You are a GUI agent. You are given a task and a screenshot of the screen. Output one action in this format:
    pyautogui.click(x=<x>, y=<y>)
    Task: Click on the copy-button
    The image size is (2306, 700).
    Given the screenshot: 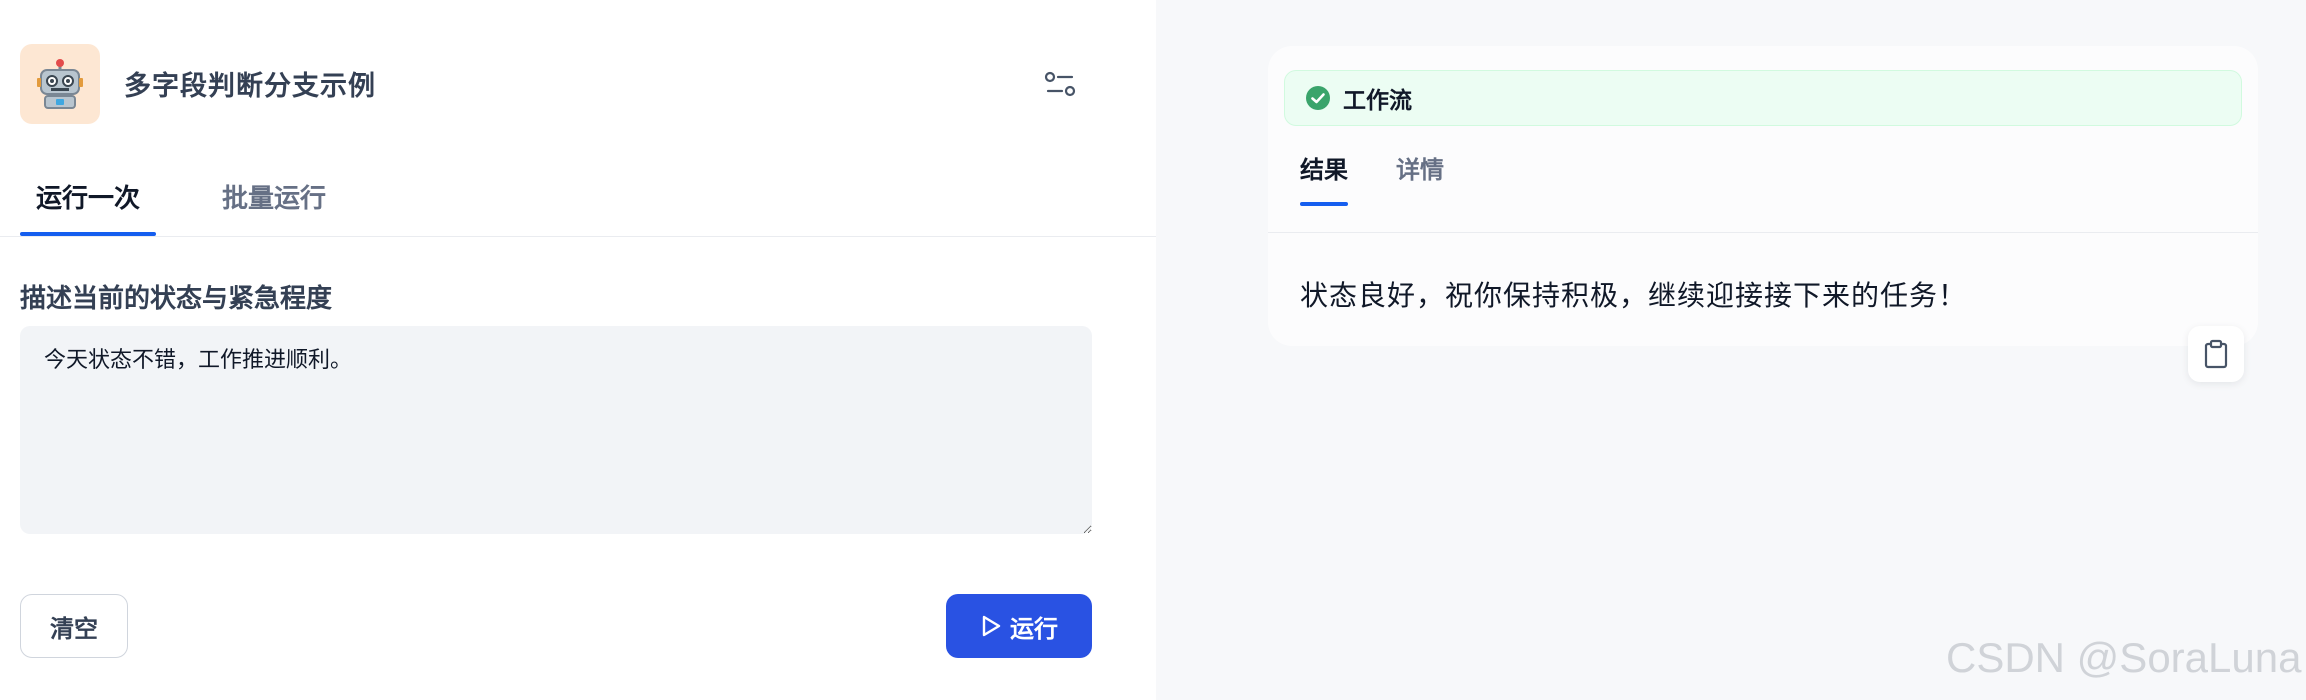 What is the action you would take?
    pyautogui.click(x=2216, y=354)
    